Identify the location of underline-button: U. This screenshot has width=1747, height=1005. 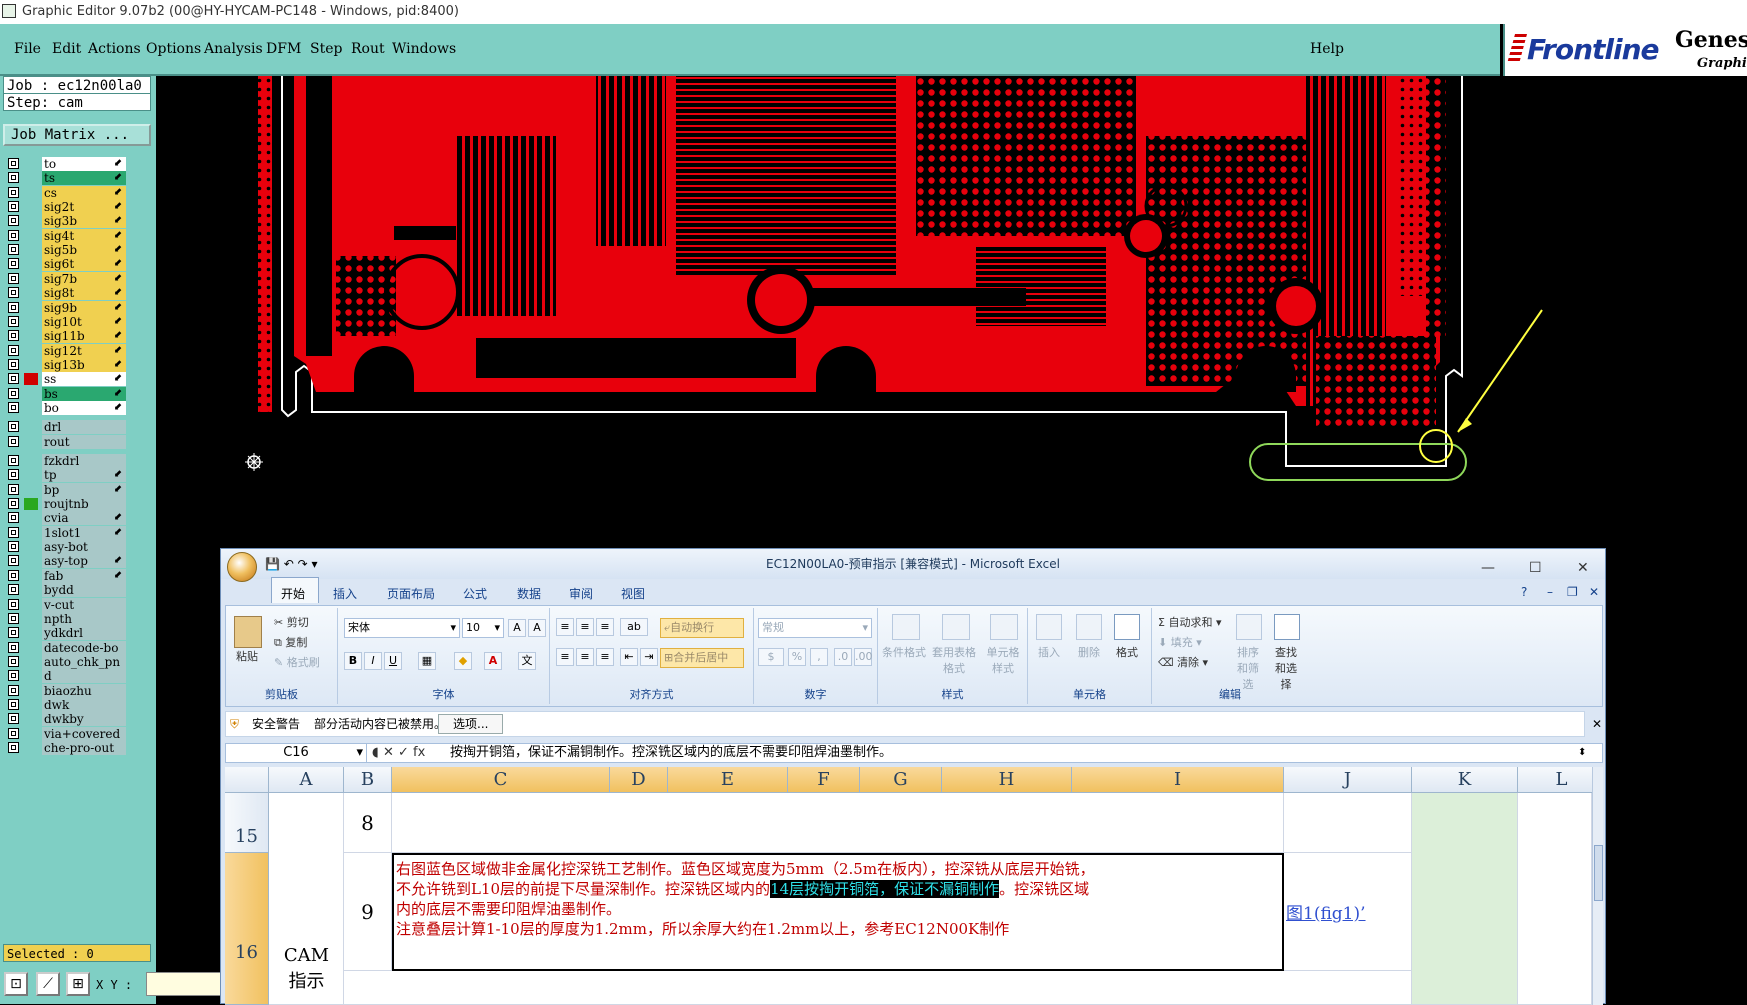
(393, 661).